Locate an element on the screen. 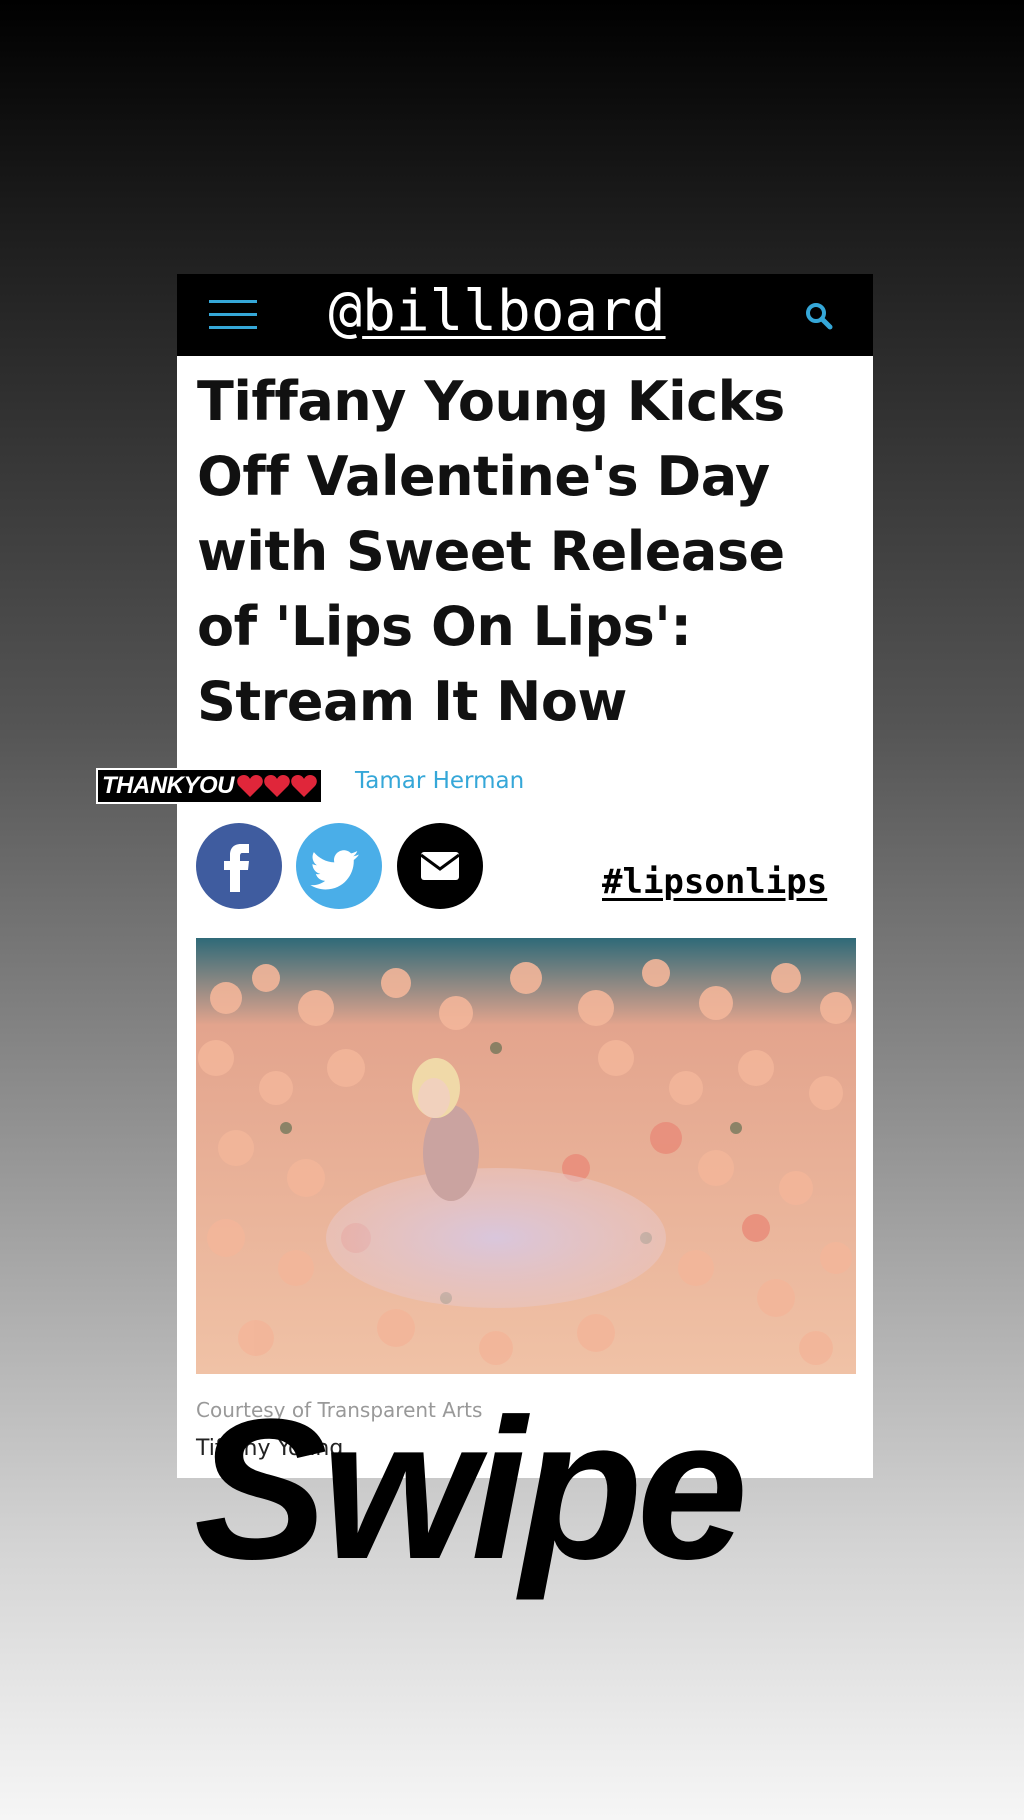 This screenshot has height=1820, width=1024. search-icon is located at coordinates (819, 316).